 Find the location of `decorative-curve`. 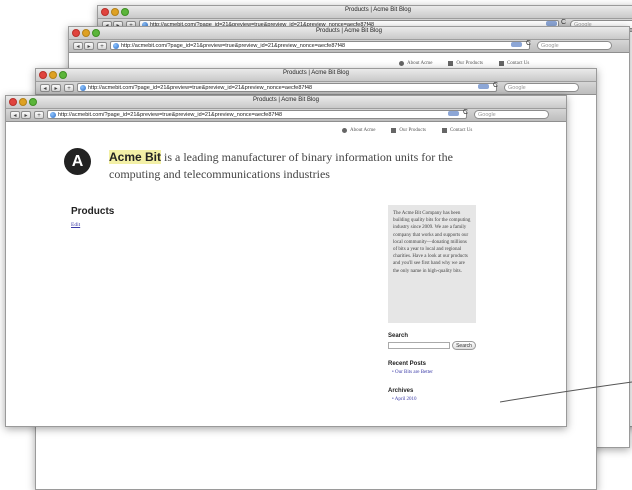

decorative-curve is located at coordinates (566, 392).